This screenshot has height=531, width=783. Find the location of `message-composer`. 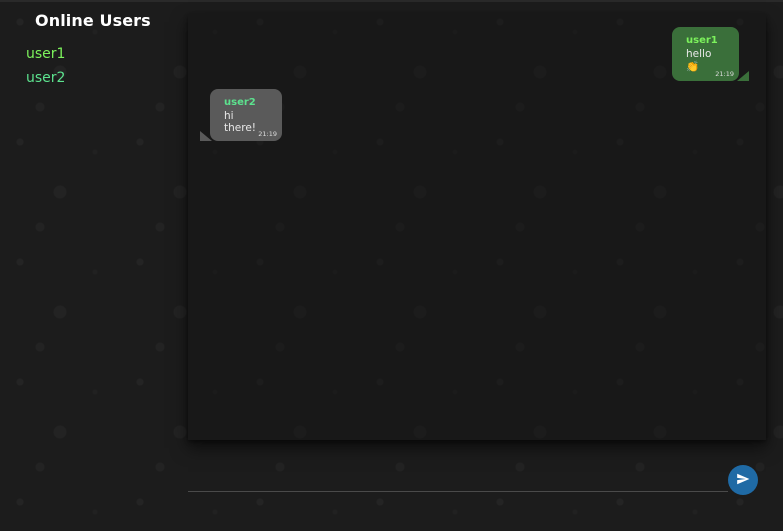

message-composer is located at coordinates (458, 478).